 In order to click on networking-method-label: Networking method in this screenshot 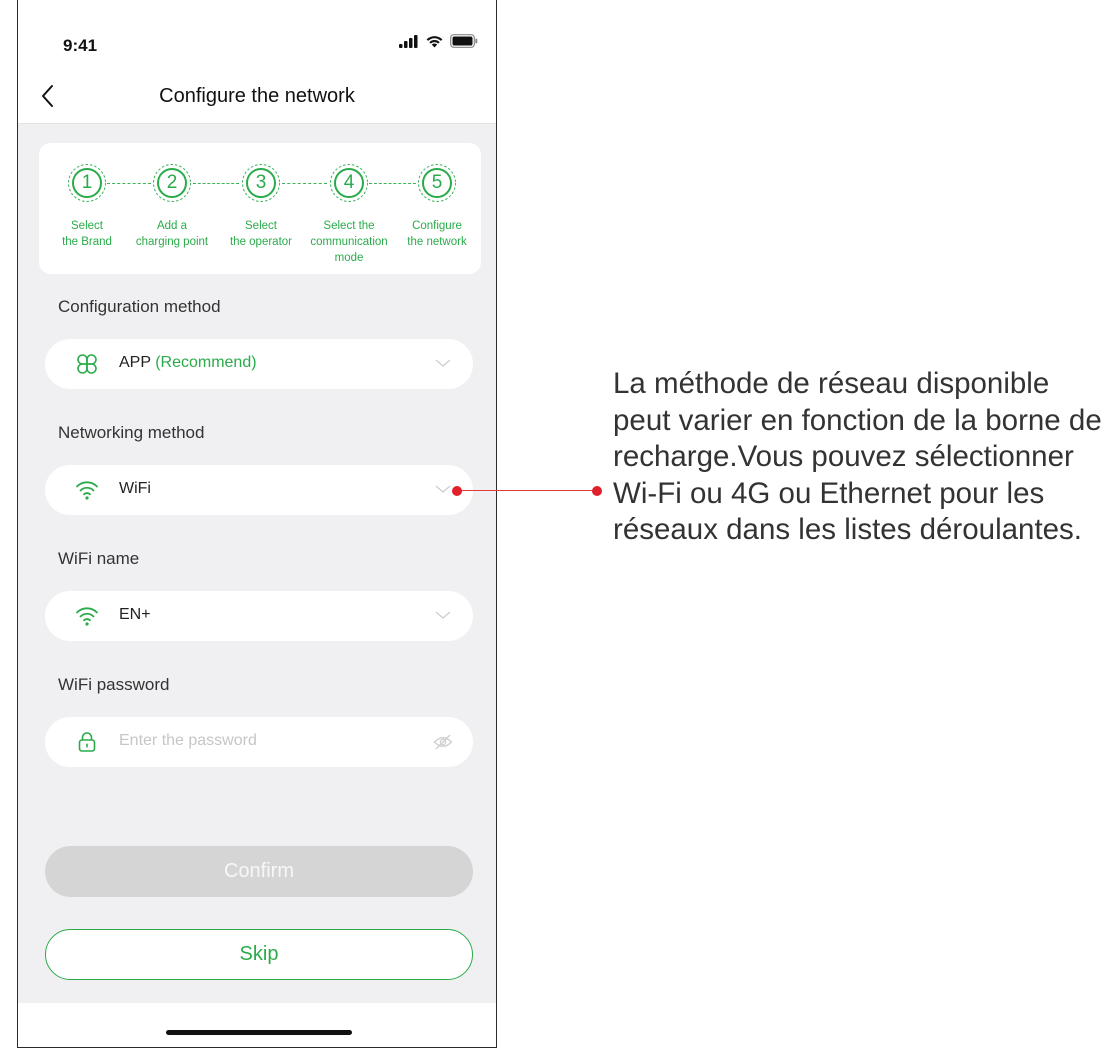, I will do `click(131, 432)`.